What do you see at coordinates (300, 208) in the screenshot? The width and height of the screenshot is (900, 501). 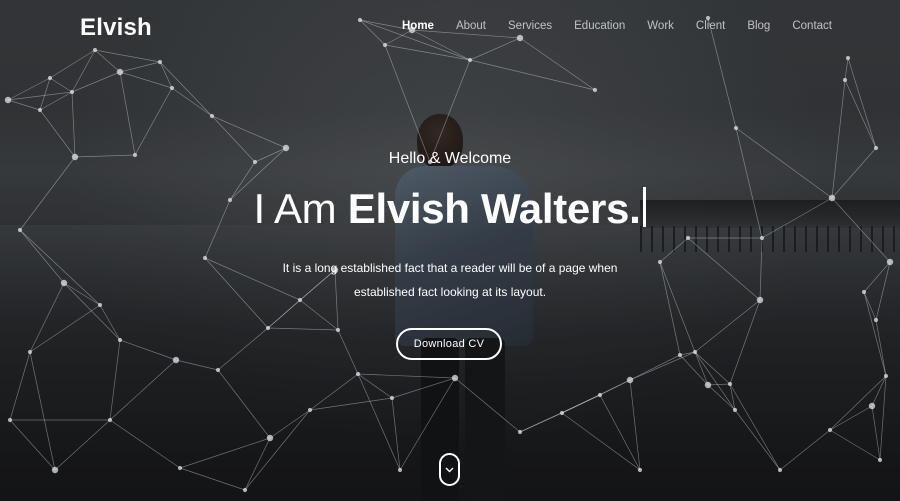 I see `headline-prefix: I Am` at bounding box center [300, 208].